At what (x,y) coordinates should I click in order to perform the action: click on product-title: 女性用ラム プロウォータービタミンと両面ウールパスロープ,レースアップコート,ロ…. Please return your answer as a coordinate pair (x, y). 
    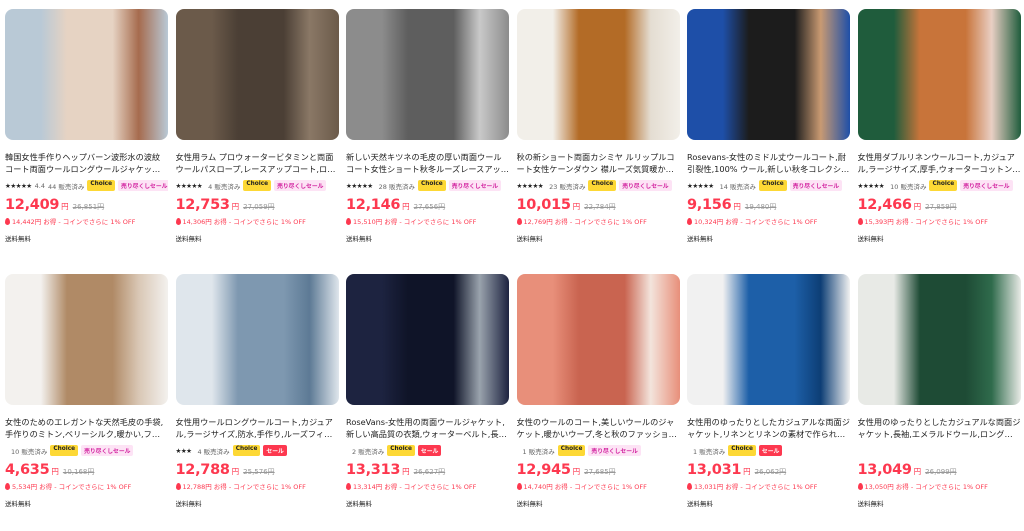
    Looking at the image, I should click on (257, 163).